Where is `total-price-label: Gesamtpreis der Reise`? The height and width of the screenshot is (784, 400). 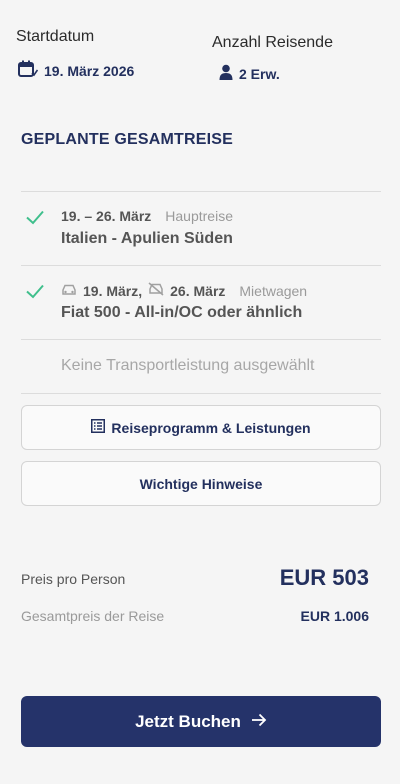
total-price-label: Gesamtpreis der Reise is located at coordinates (93, 616).